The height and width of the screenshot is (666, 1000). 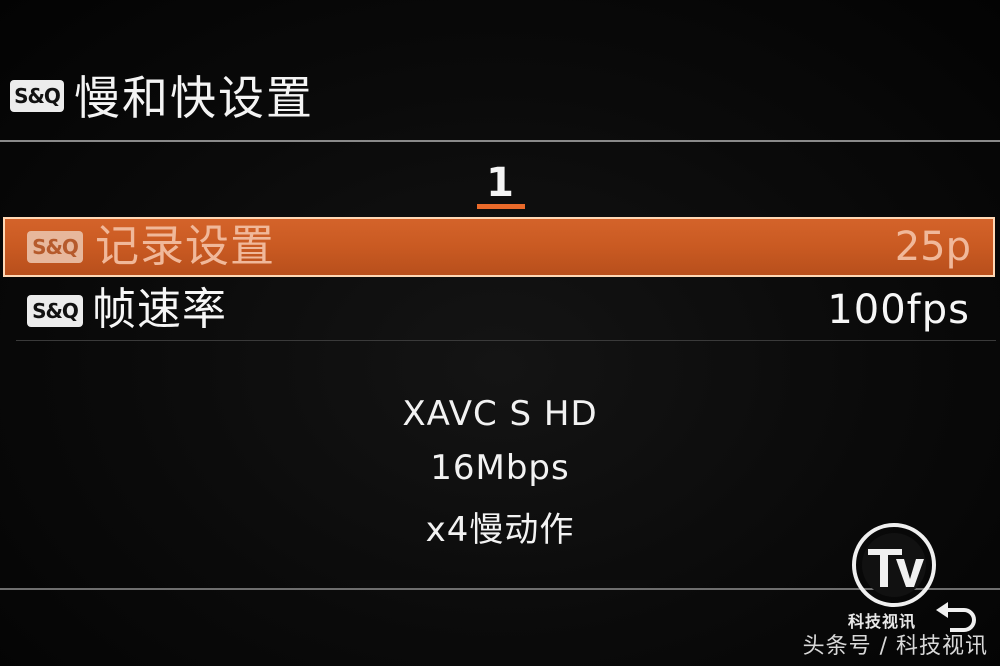 I want to click on menu-item-frame-rate: S&Q 帧速率 100fps, so click(x=500, y=309).